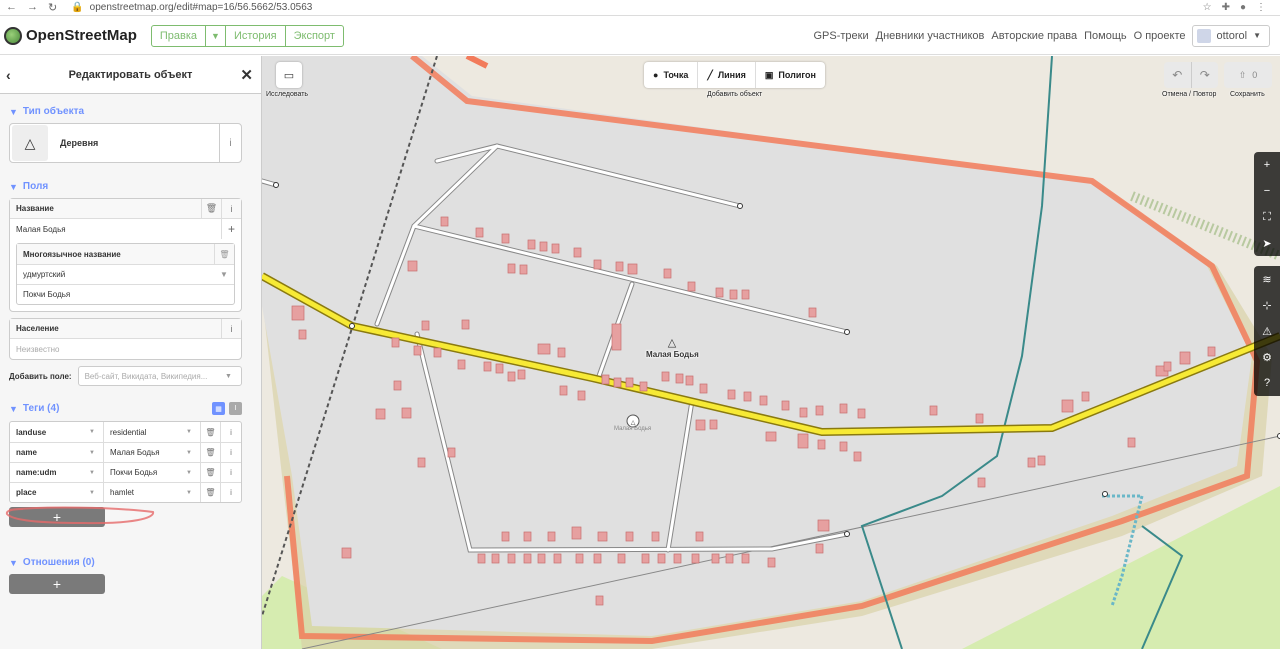  I want to click on profile-icon: ●, so click(1243, 7).